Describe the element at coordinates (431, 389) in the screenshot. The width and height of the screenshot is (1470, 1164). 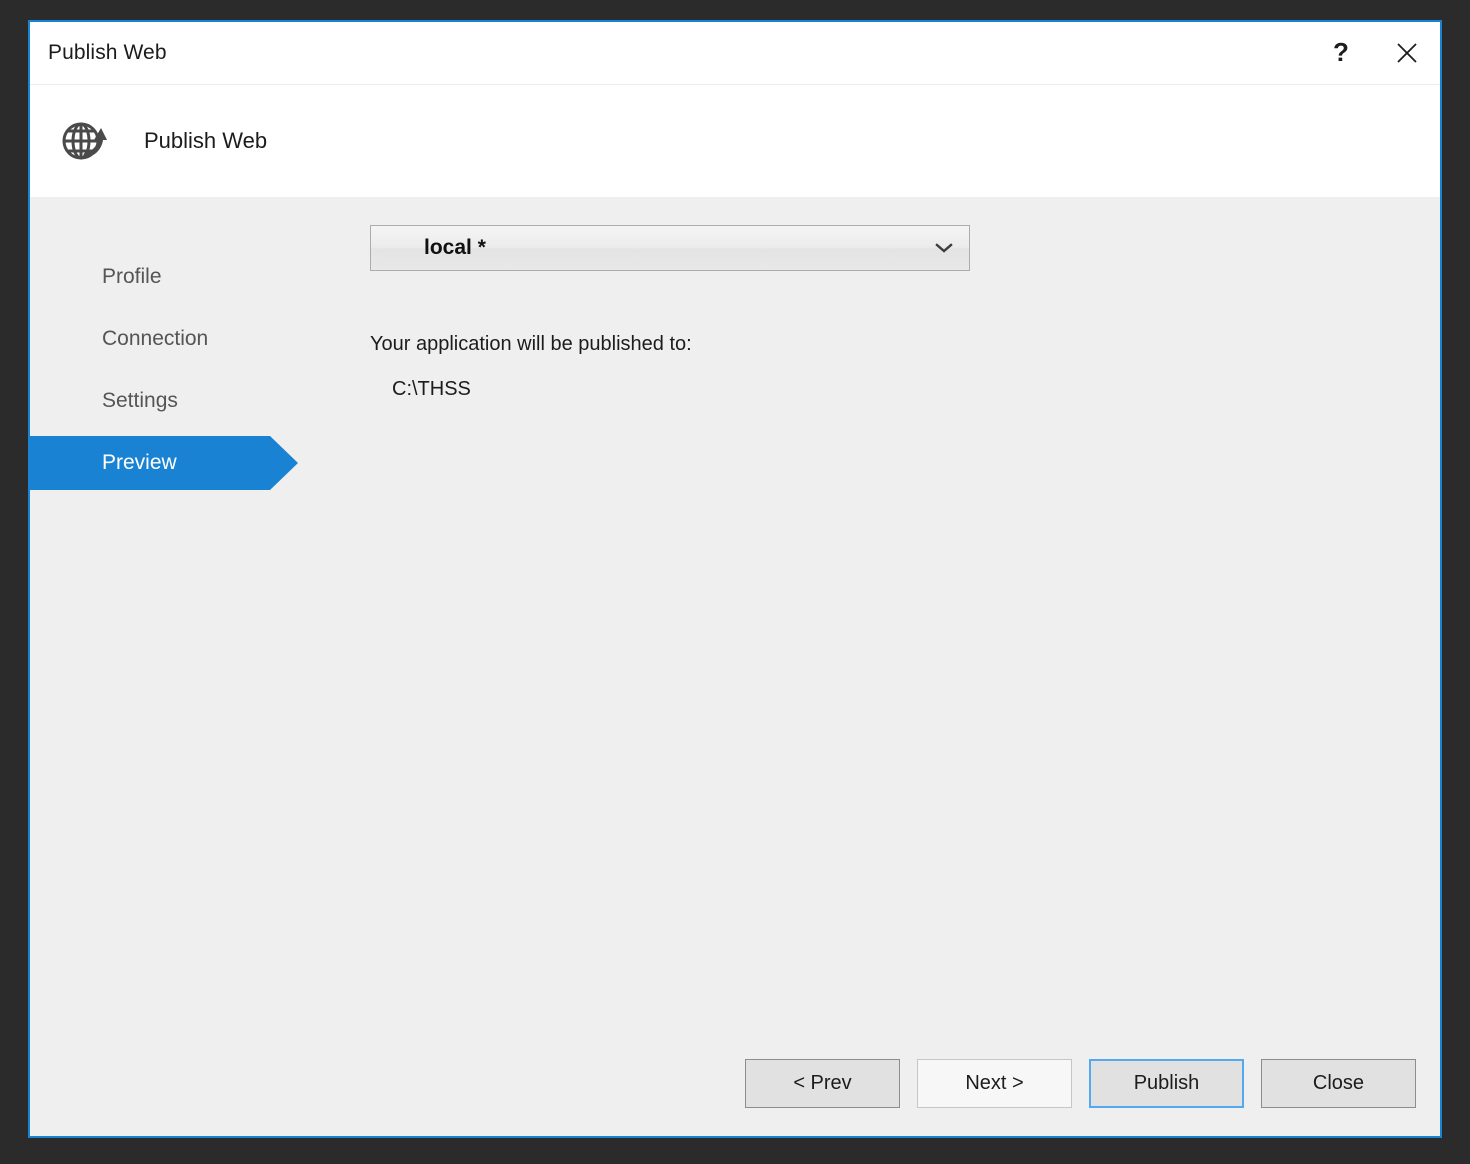
I see `publish-destination-path: C:\THSS` at that location.